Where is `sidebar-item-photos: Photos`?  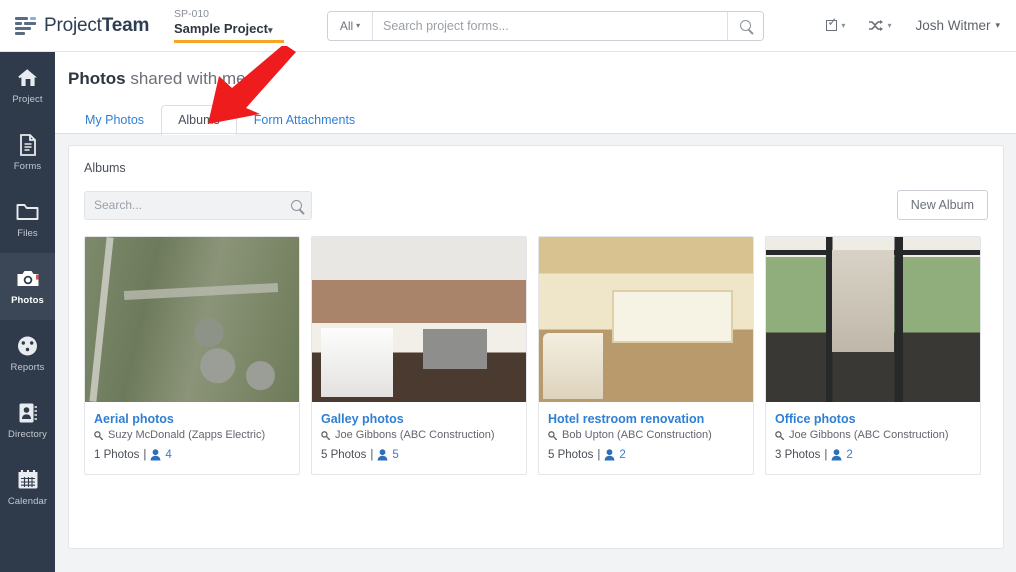
sidebar-item-photos: Photos is located at coordinates (27, 286).